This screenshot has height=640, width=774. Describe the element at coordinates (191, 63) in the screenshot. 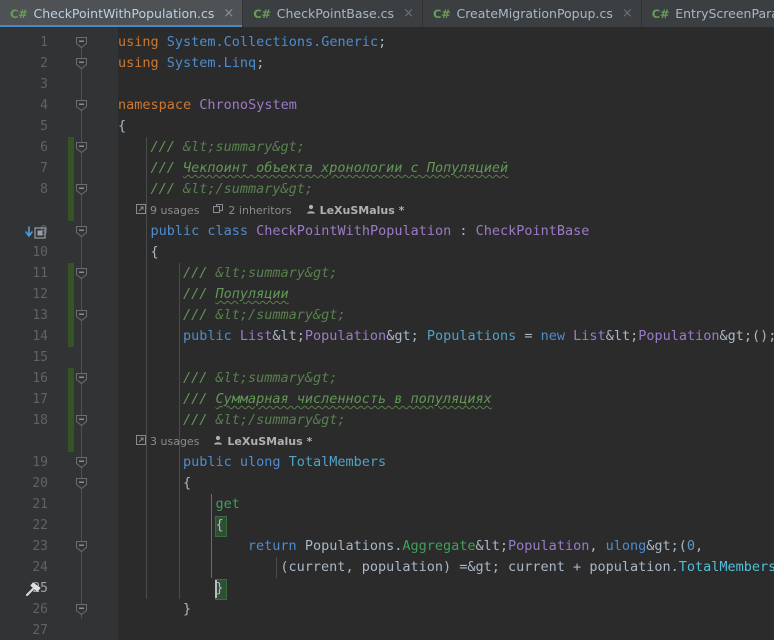

I see `code-line: using System.Linq;` at that location.